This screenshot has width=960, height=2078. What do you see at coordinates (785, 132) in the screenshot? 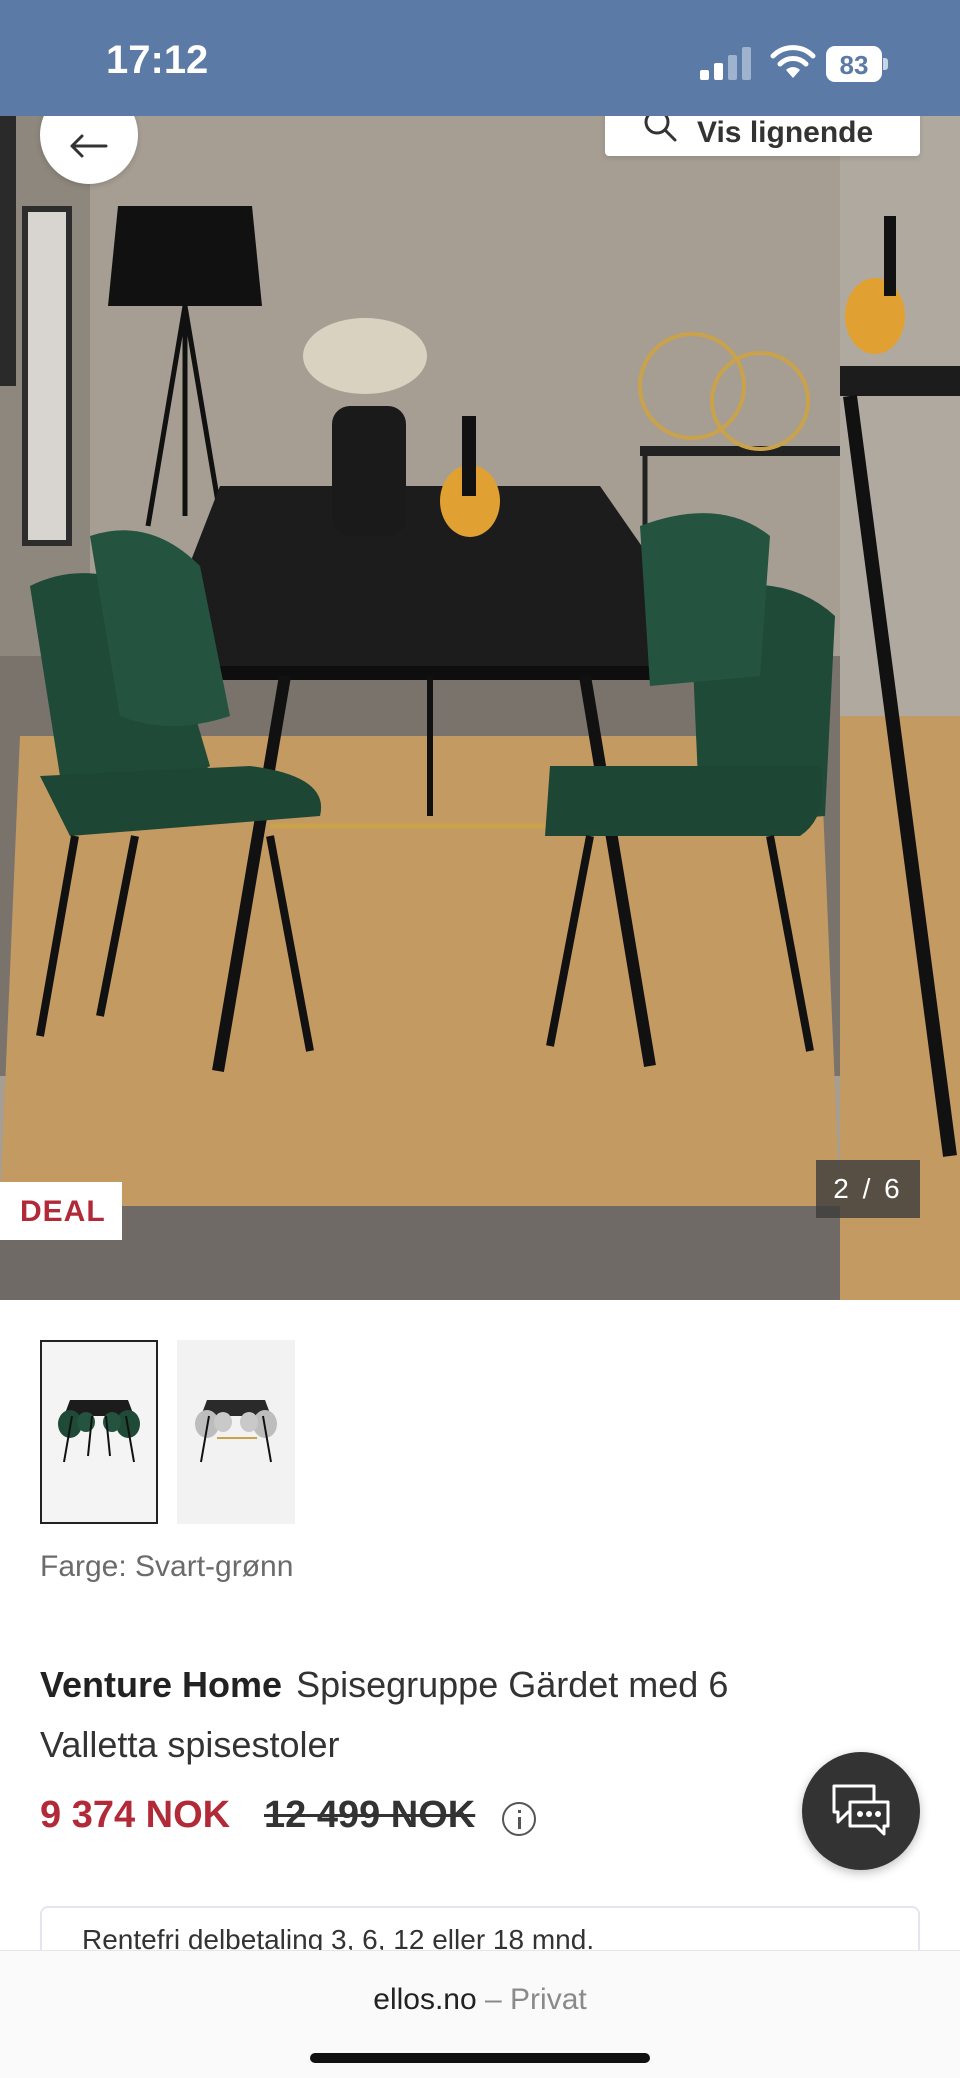
I see `show-similar-label: Vis lignende` at bounding box center [785, 132].